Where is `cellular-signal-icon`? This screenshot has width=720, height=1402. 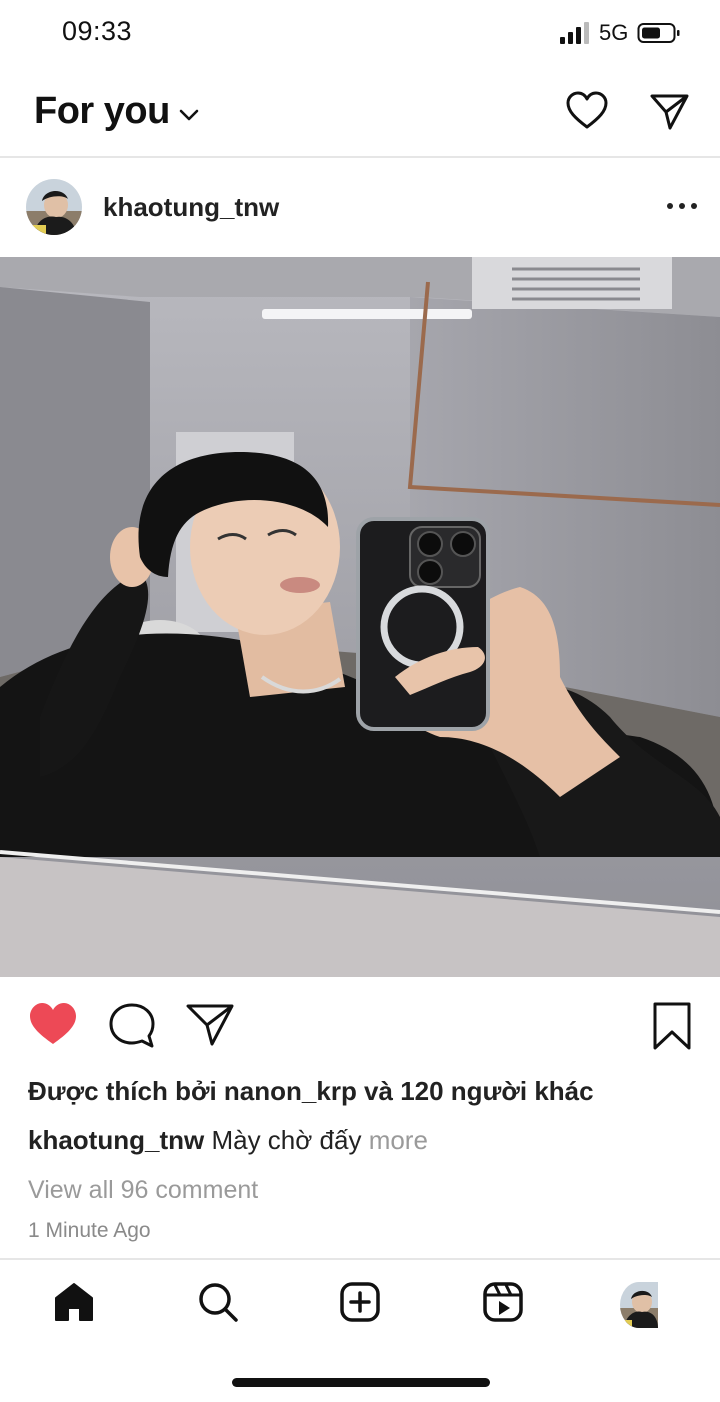 cellular-signal-icon is located at coordinates (574, 33).